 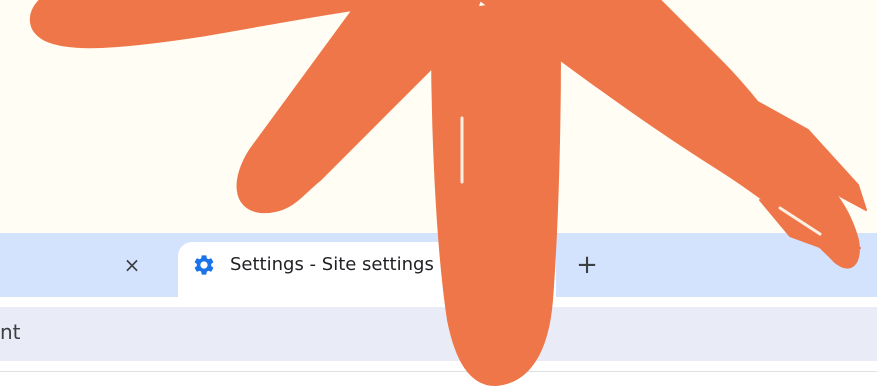 I want to click on address-bar-text: nt, so click(x=10, y=332).